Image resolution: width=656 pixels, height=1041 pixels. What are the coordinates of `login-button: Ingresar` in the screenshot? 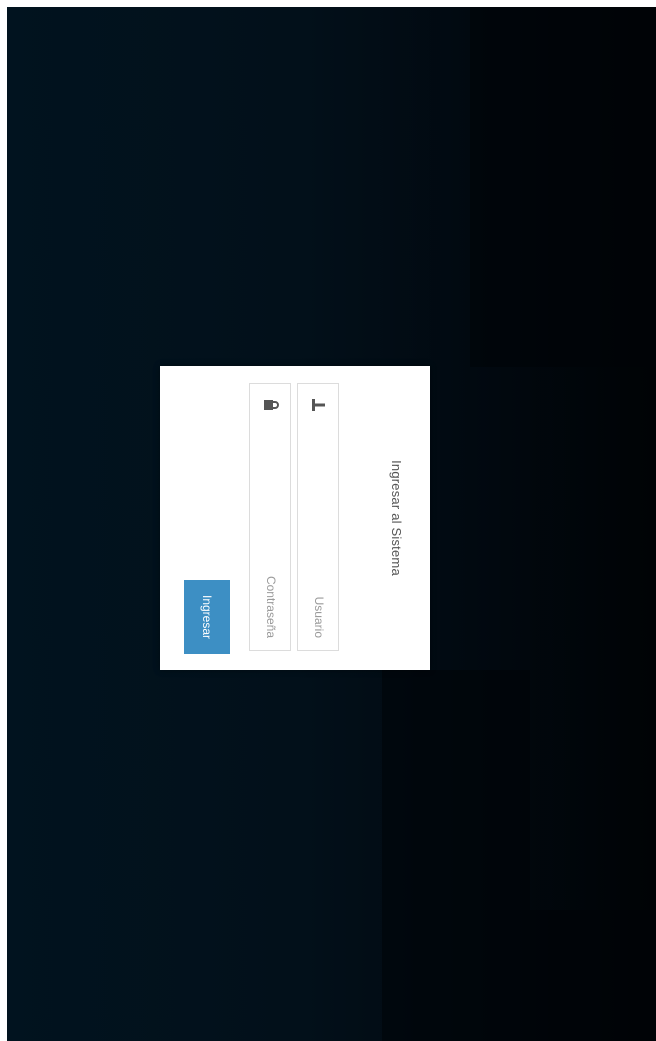 It's located at (207, 617).